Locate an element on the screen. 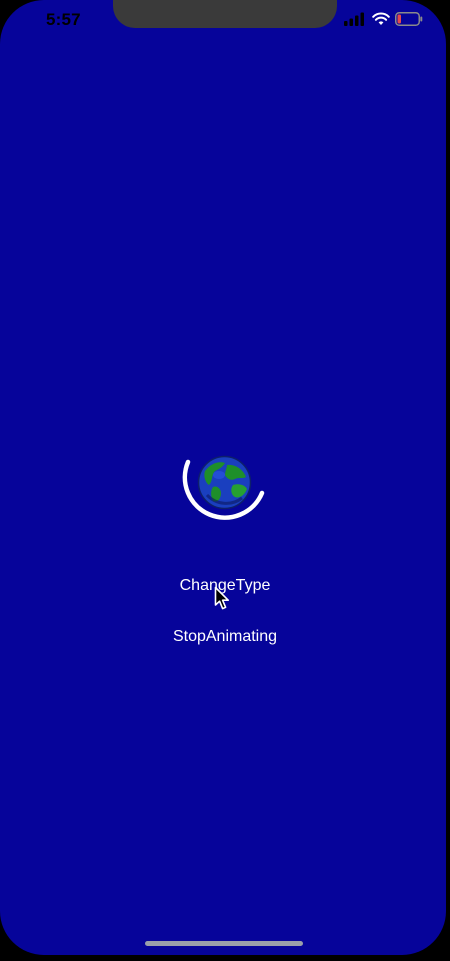 The height and width of the screenshot is (961, 450). status-icons is located at coordinates (389, 20).